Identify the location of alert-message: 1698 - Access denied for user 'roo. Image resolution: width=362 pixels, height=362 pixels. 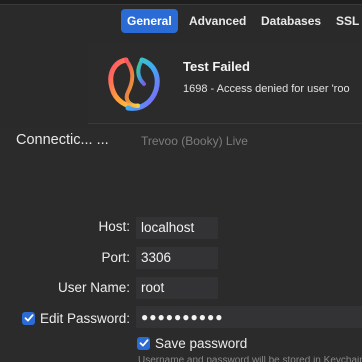
(266, 89).